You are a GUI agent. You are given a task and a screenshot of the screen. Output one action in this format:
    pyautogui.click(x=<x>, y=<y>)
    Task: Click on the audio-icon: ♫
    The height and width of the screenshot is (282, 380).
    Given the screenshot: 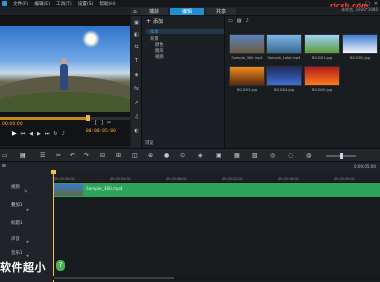 What is the action you would take?
    pyautogui.click(x=136, y=117)
    